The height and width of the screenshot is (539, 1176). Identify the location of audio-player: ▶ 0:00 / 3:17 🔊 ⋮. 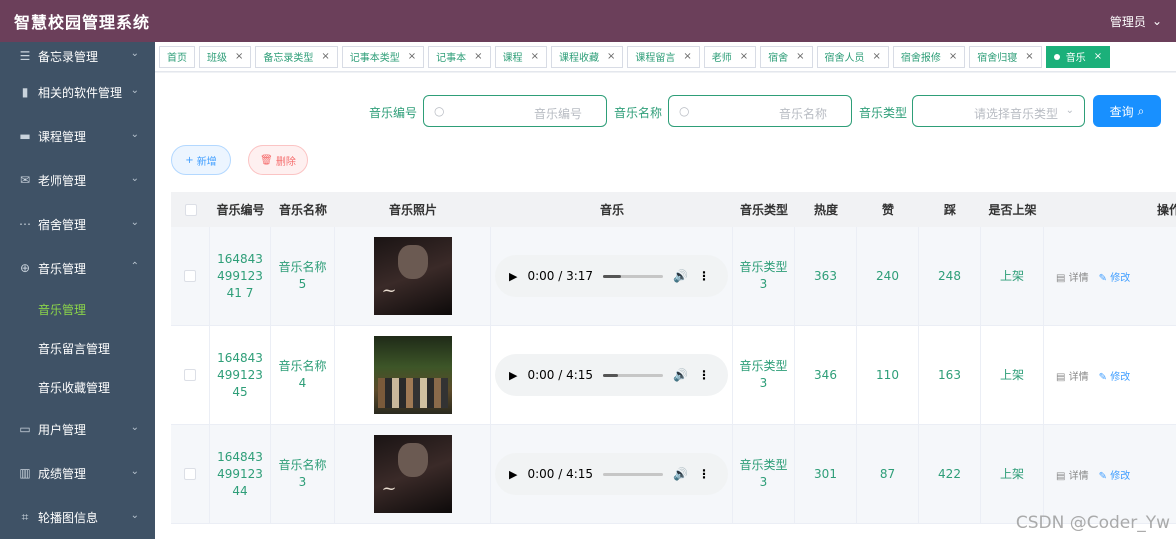
(611, 276).